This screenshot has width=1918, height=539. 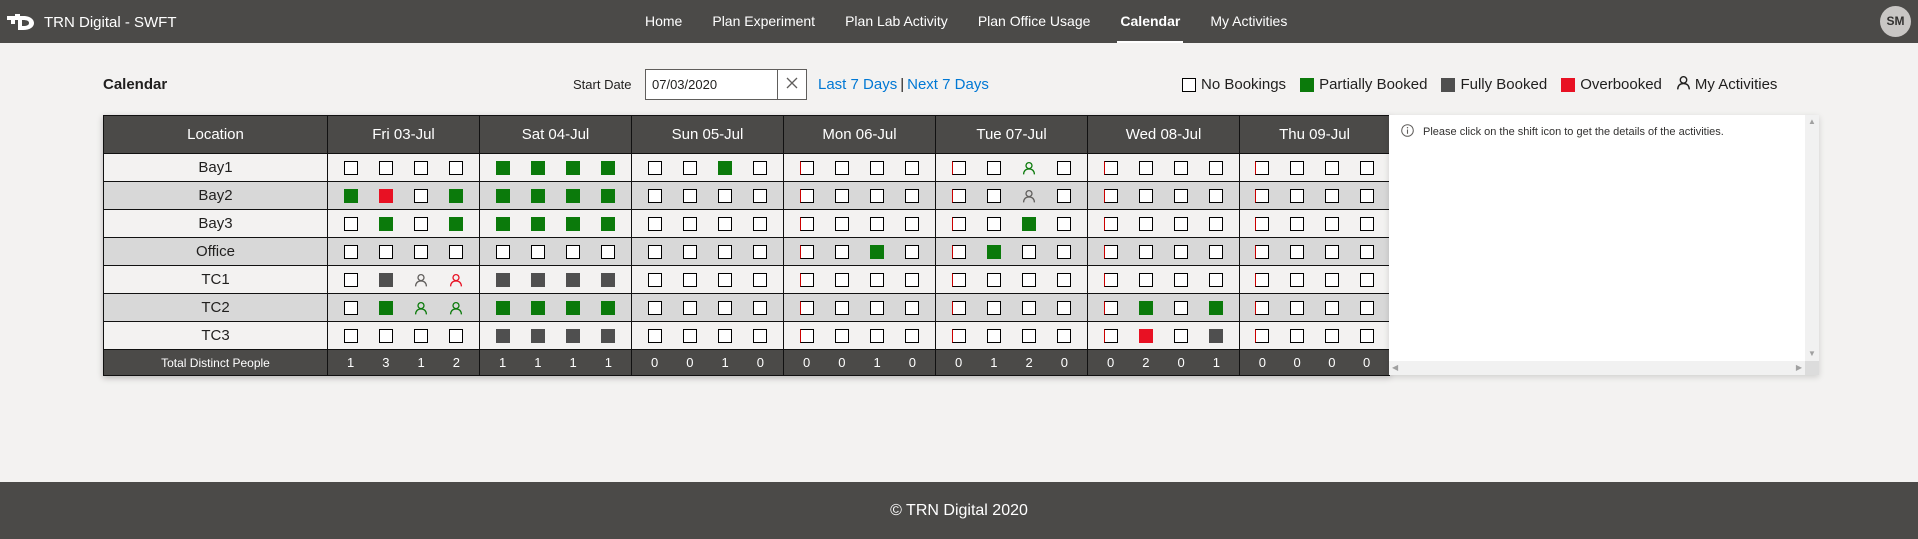 What do you see at coordinates (1150, 21) in the screenshot?
I see `nav-item-calendar: Calendar` at bounding box center [1150, 21].